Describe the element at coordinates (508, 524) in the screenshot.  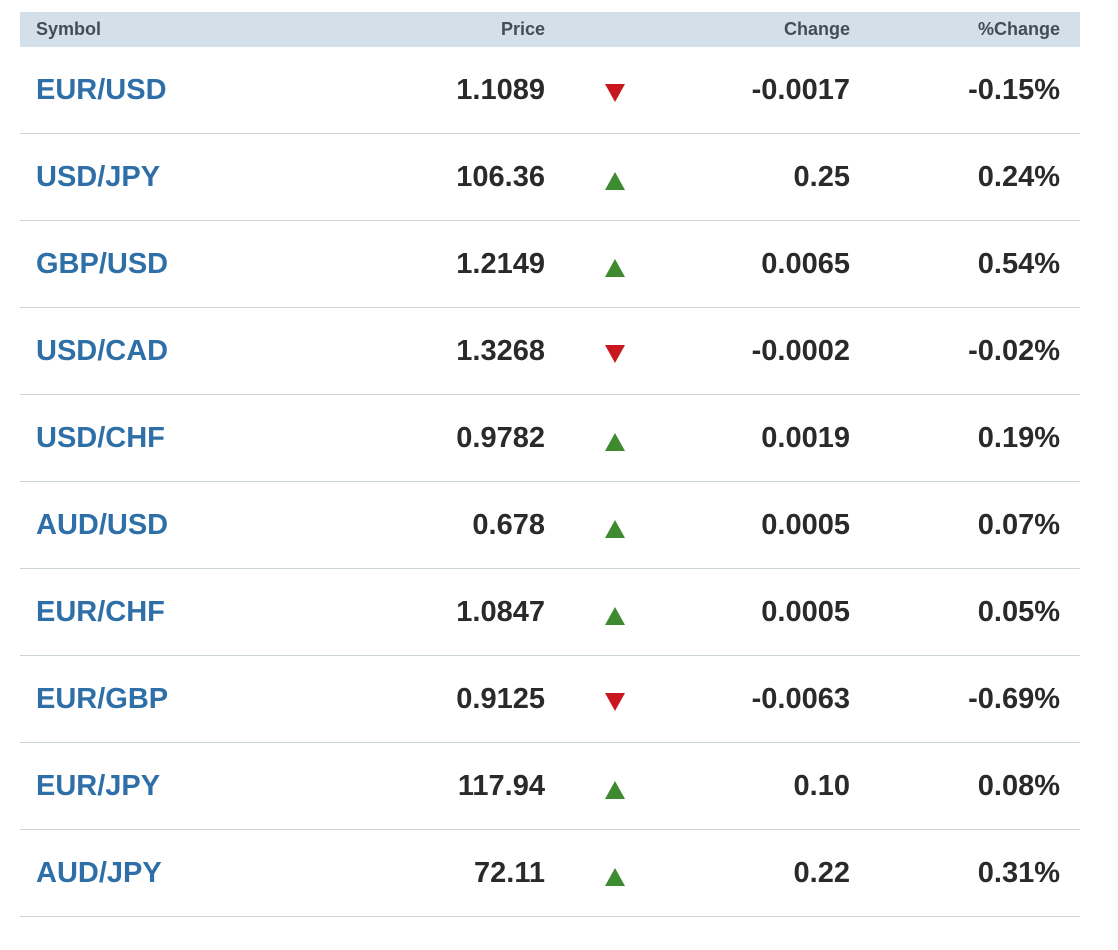
I see `price-cell: 0.678` at that location.